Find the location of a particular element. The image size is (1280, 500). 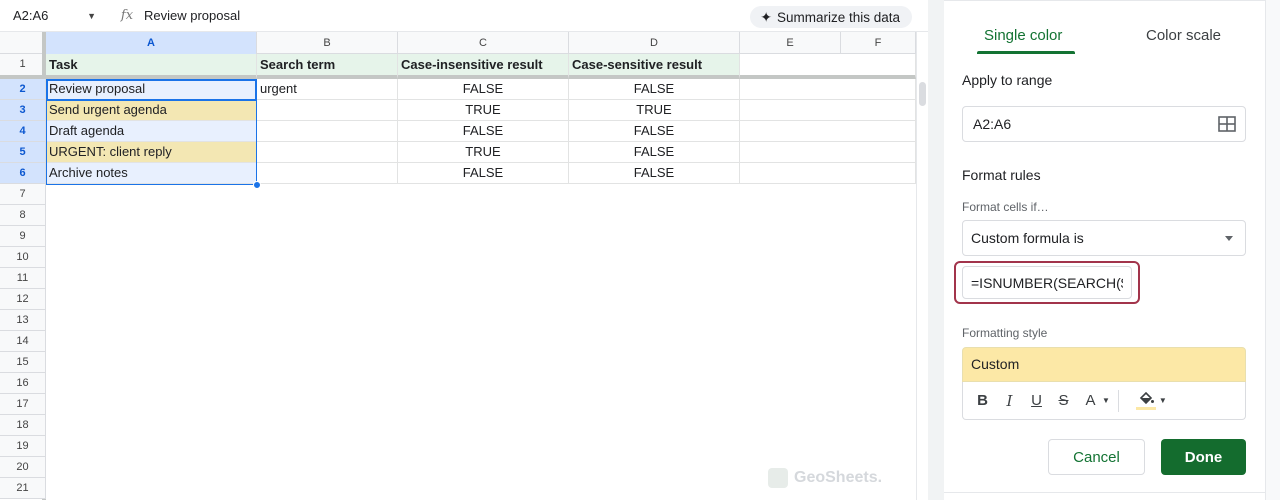

format-rules-label: Format rules is located at coordinates (1001, 175).